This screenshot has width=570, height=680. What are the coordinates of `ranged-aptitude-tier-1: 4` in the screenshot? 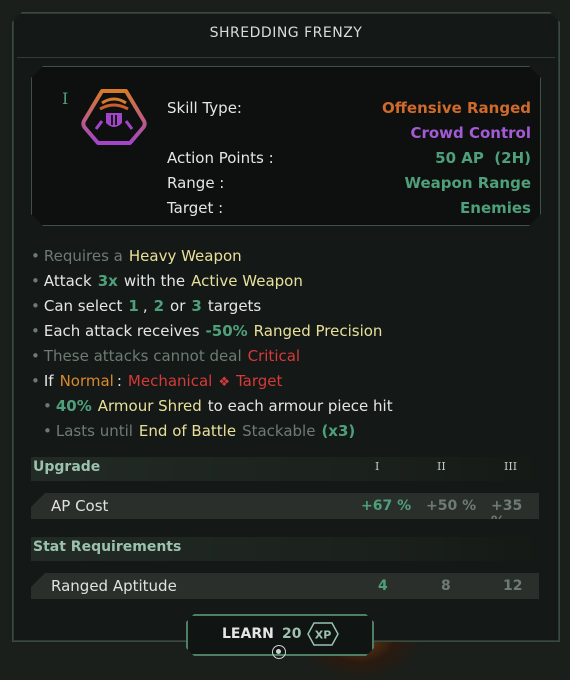 It's located at (383, 586).